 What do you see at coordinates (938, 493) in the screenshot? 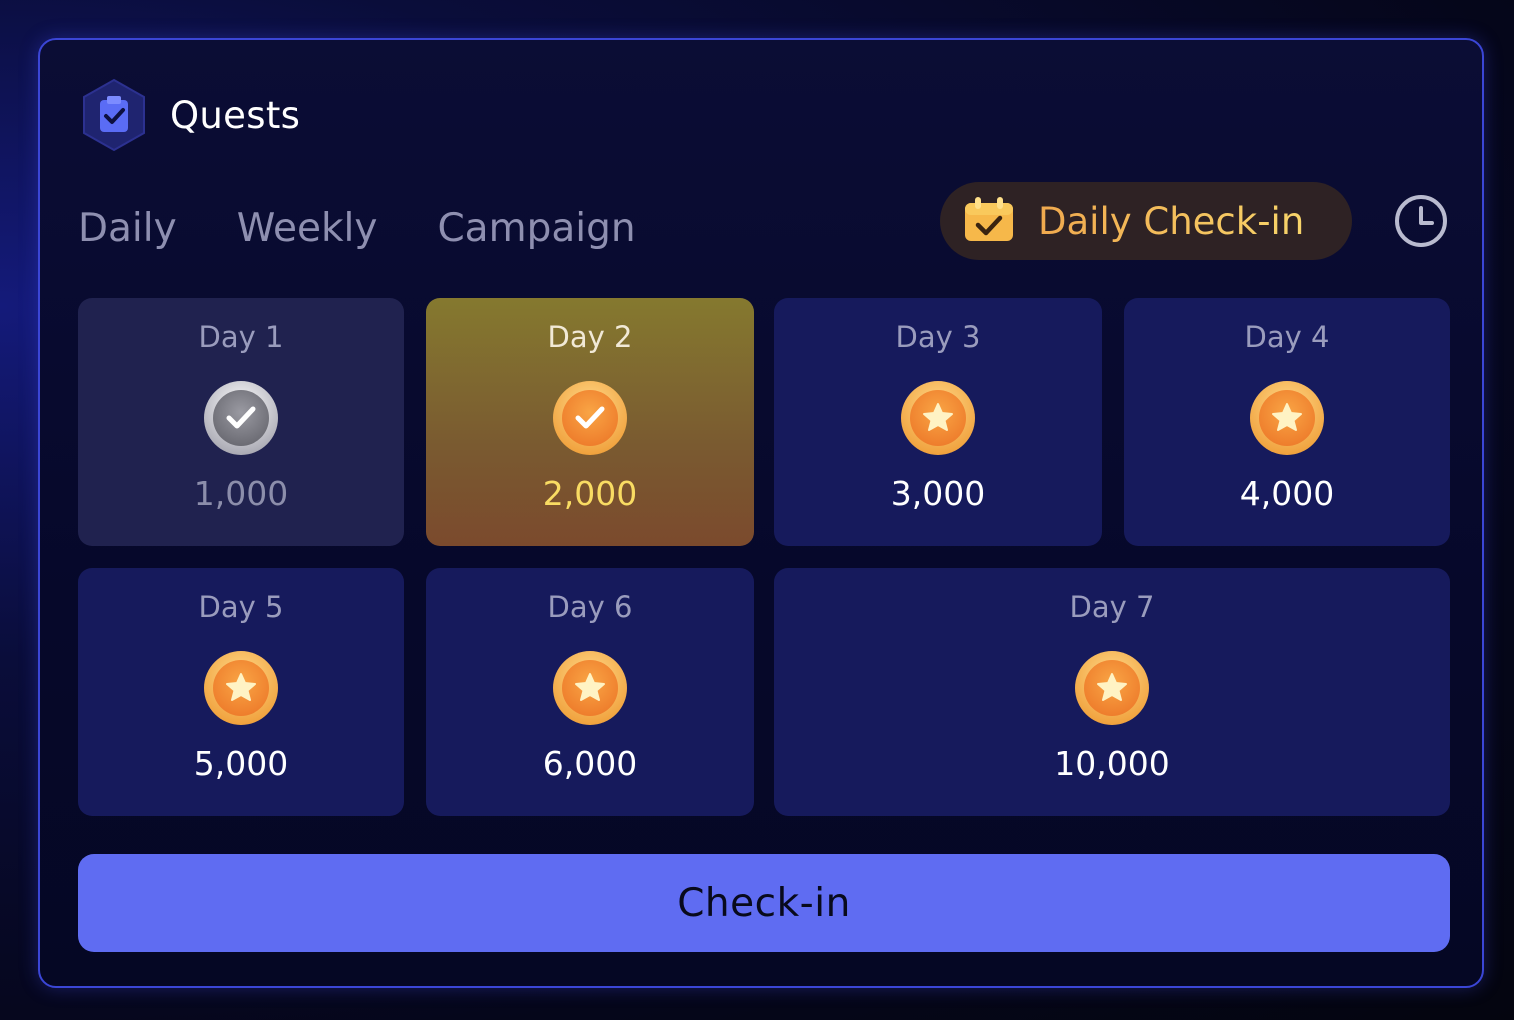
I see `reward-amount: 3,000` at bounding box center [938, 493].